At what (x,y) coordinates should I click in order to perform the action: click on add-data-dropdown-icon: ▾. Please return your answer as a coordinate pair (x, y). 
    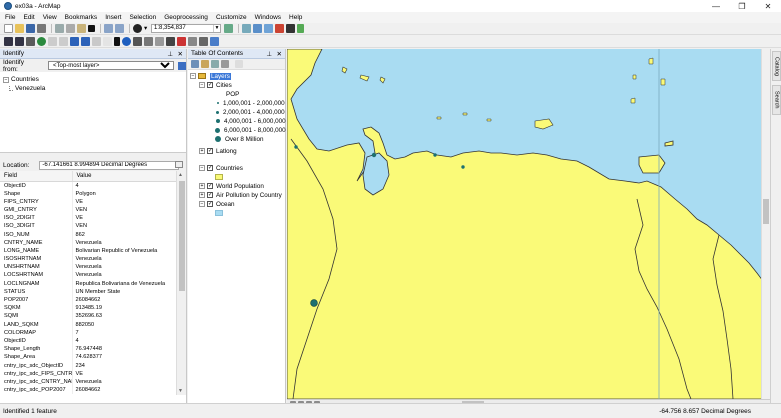
    Looking at the image, I should click on (146, 28).